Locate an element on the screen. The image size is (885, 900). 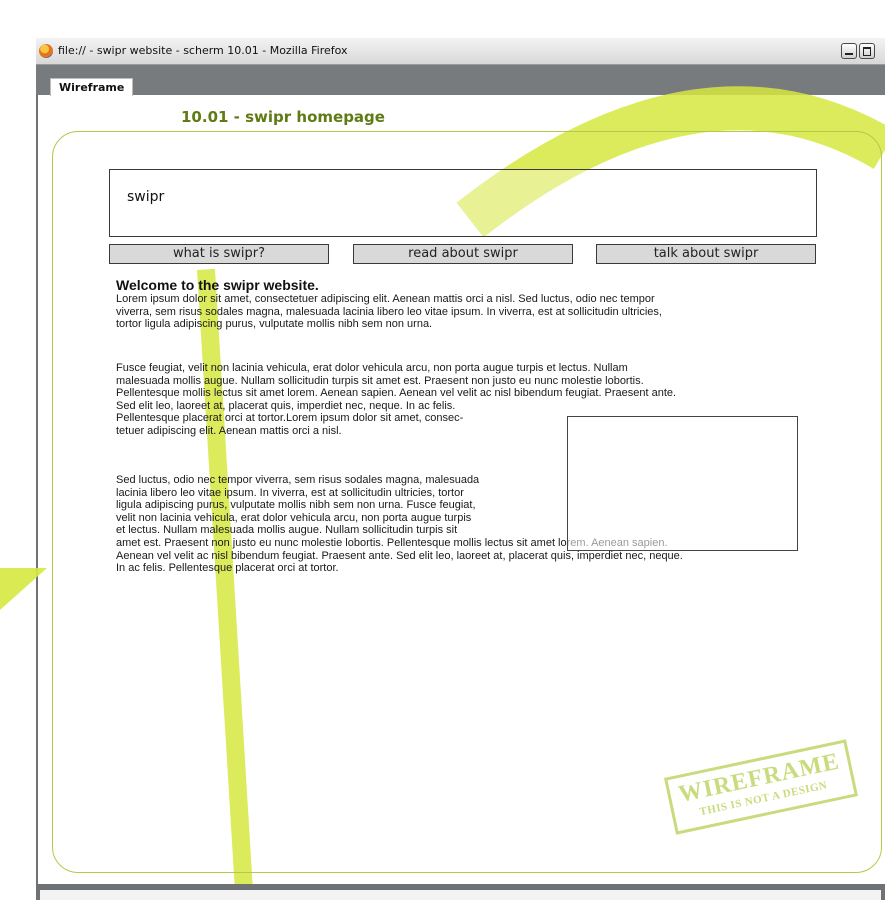
status-bar is located at coordinates (460, 892).